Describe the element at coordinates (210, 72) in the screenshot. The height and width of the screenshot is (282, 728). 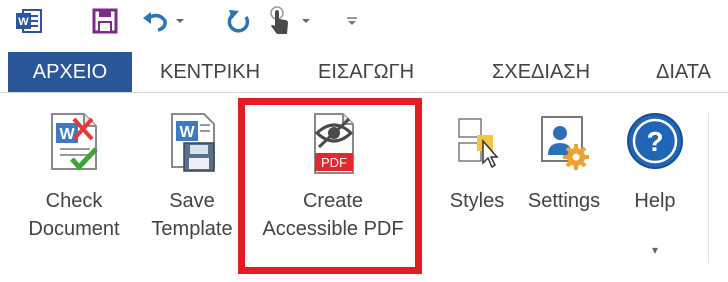
I see `tab-home: ΚΕΝΤΡΙΚΗ` at that location.